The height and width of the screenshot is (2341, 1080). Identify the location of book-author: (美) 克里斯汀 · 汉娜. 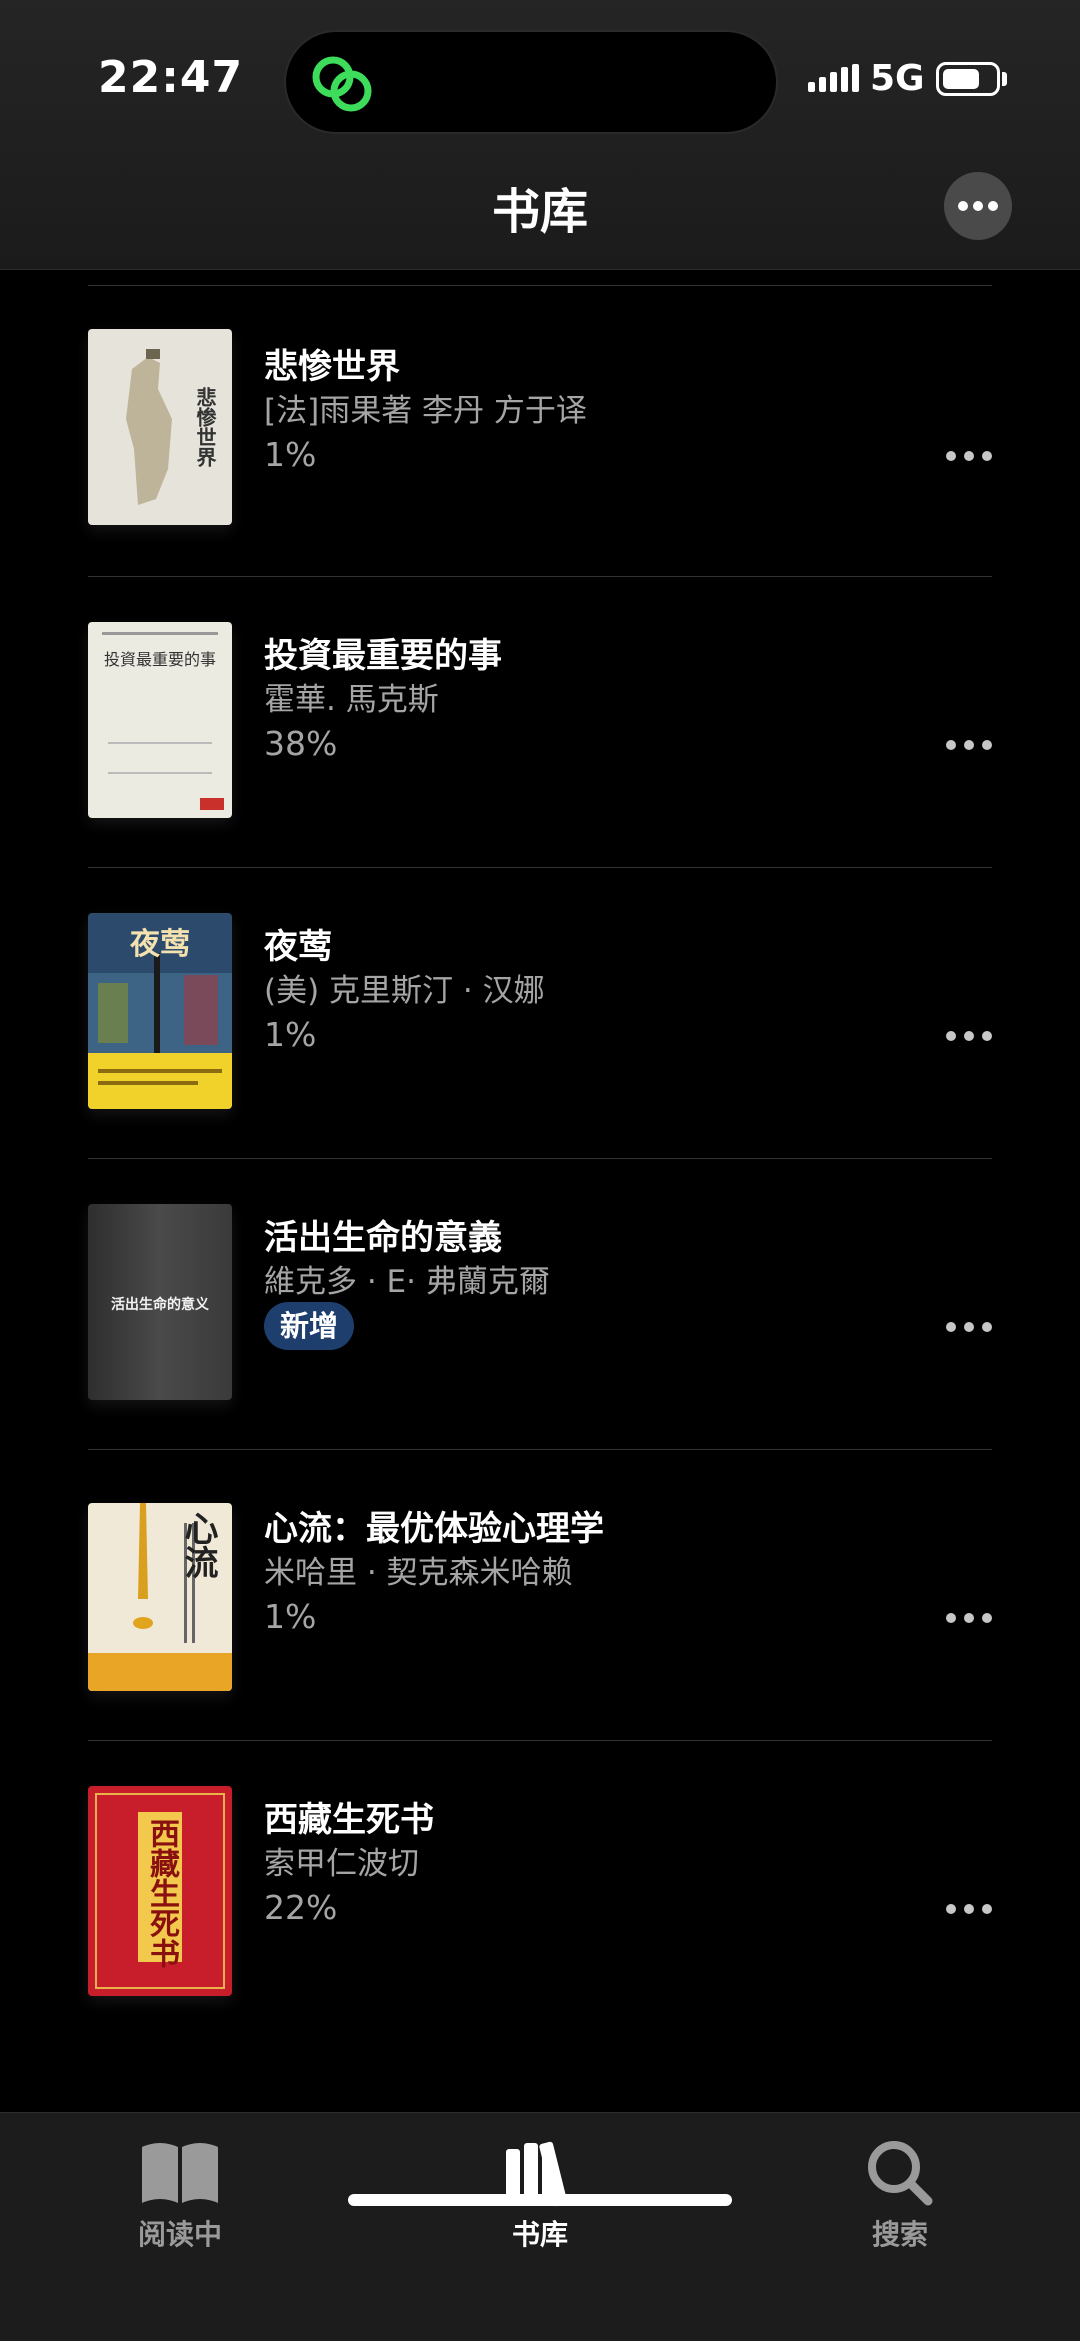
(404, 991).